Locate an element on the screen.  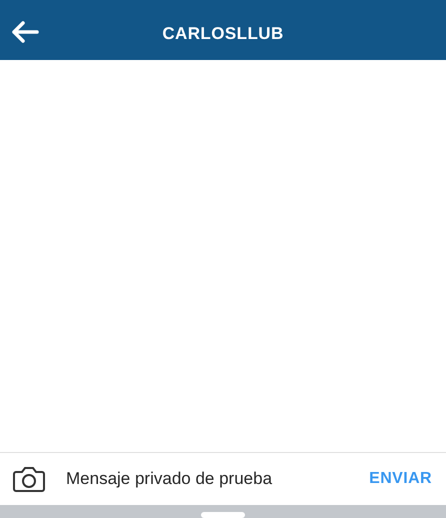
header-title: CARLOSLLUB is located at coordinates (223, 34).